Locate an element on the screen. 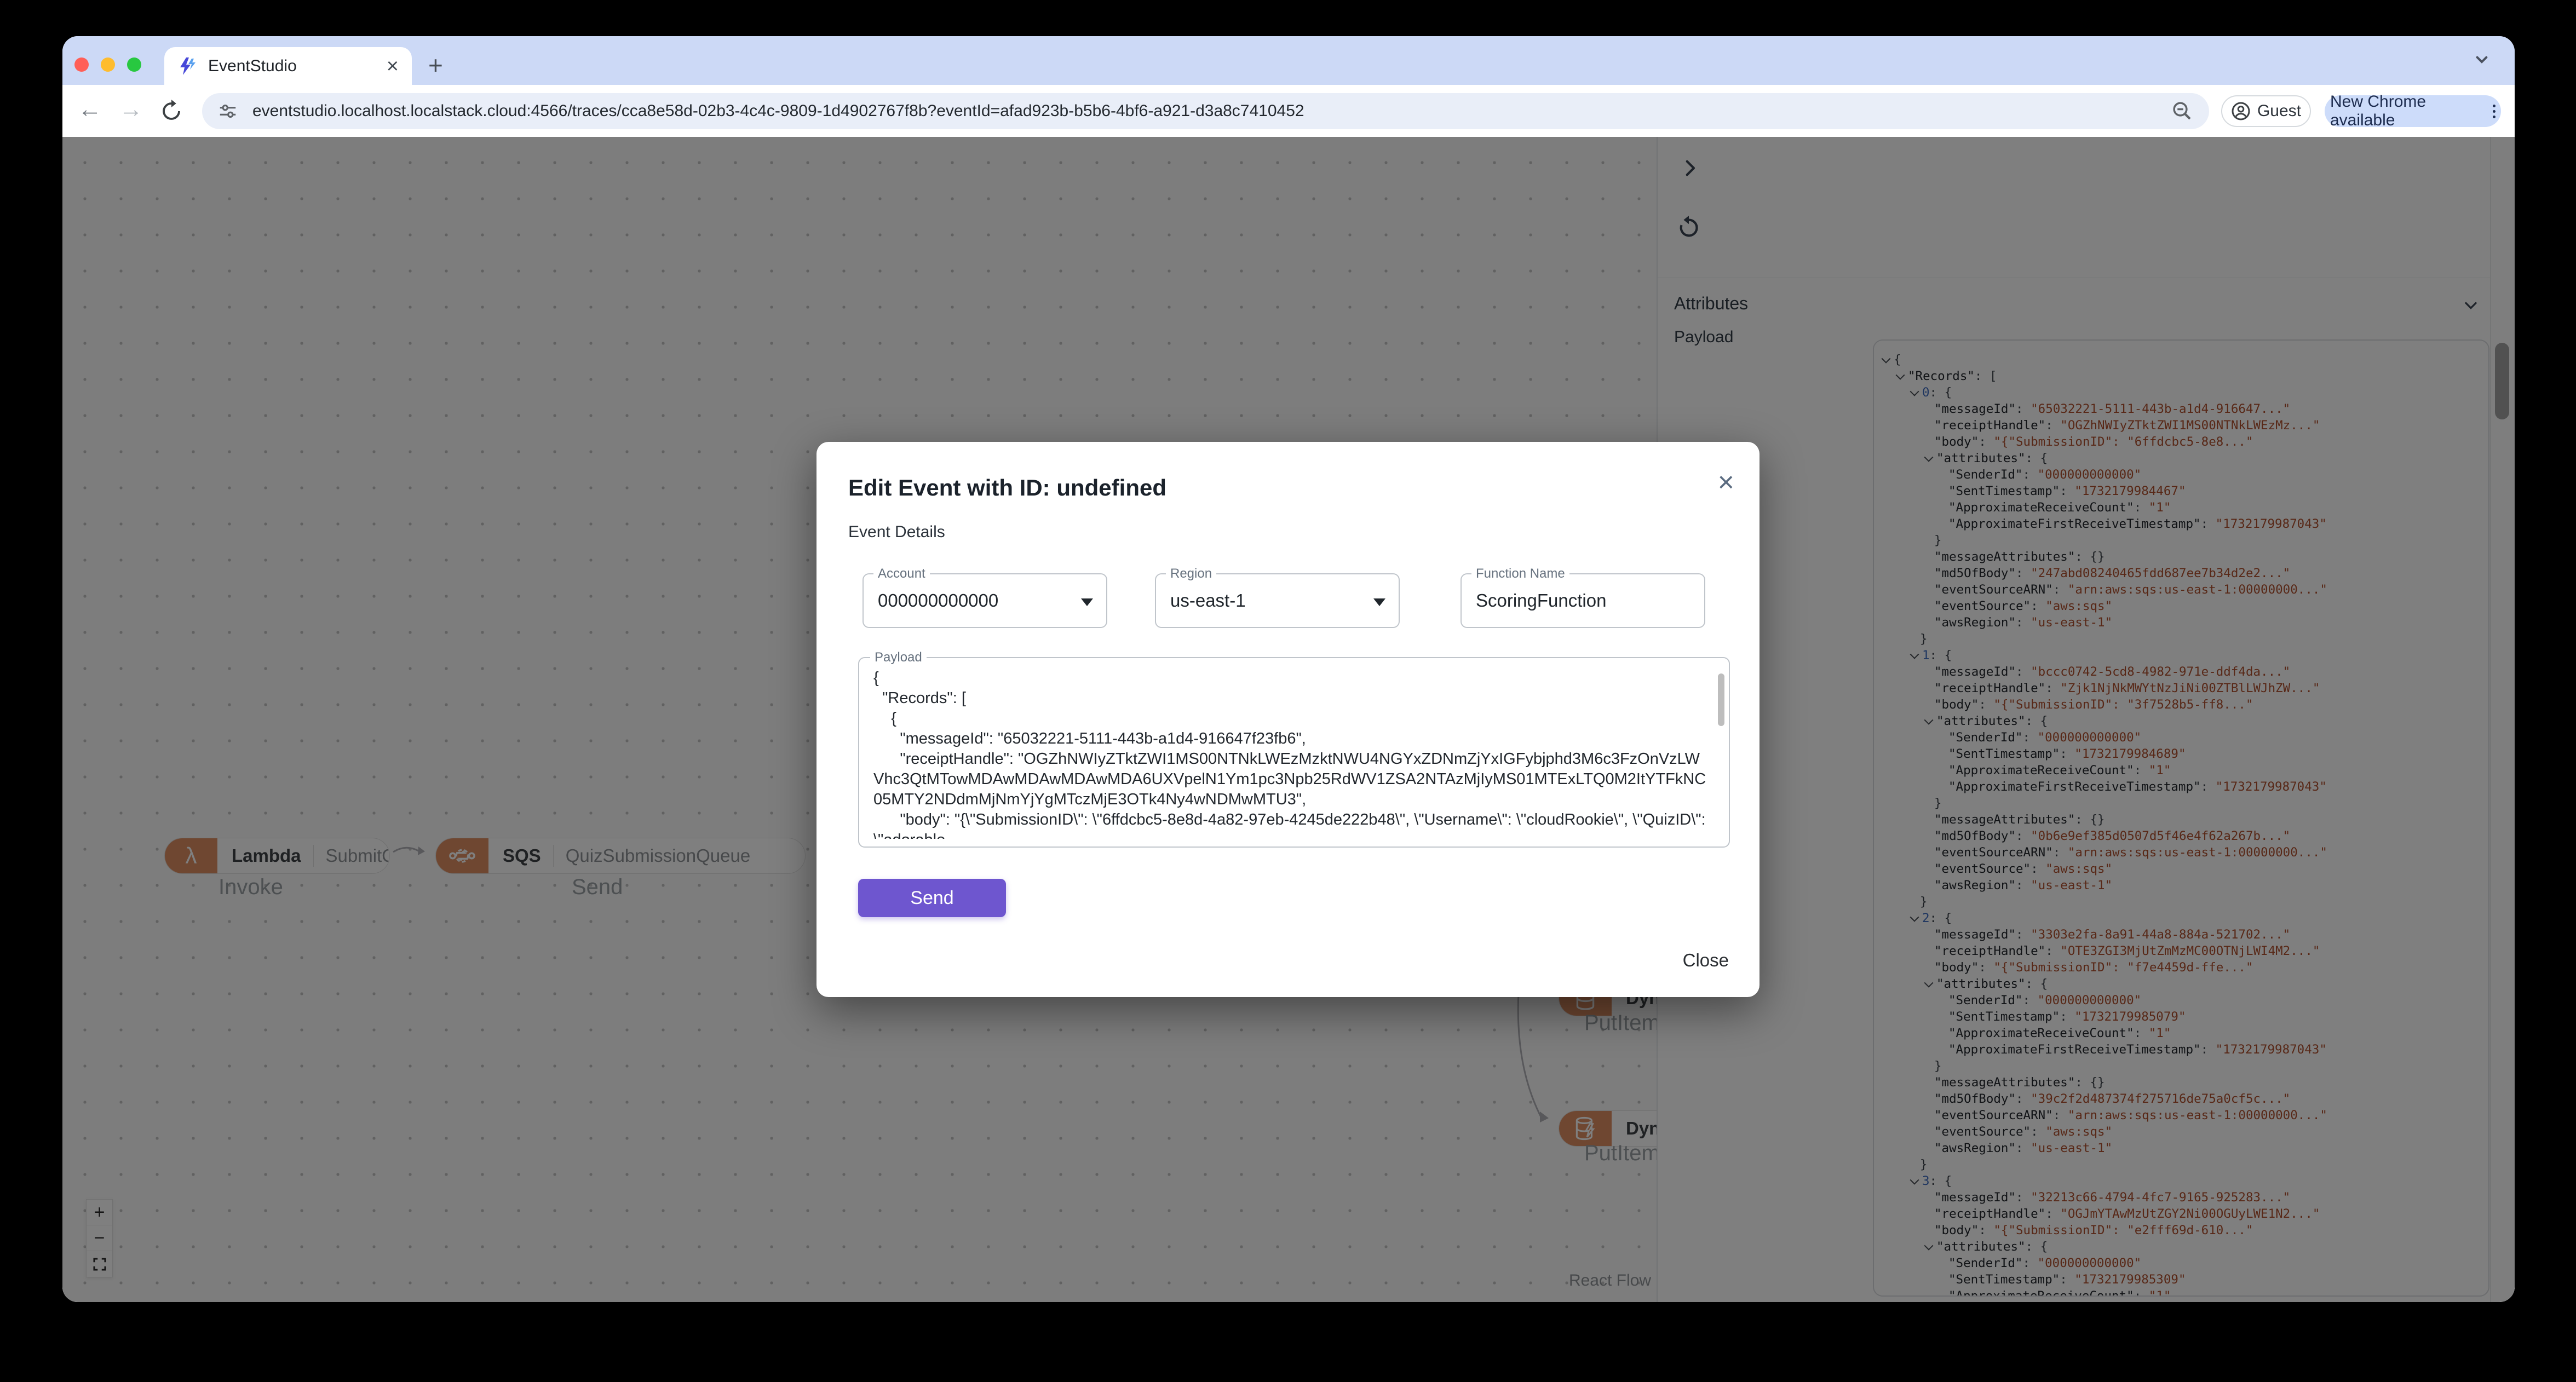 This screenshot has width=2576, height=1382. function-name-input: Function Name ScoringFunction is located at coordinates (1583, 597).